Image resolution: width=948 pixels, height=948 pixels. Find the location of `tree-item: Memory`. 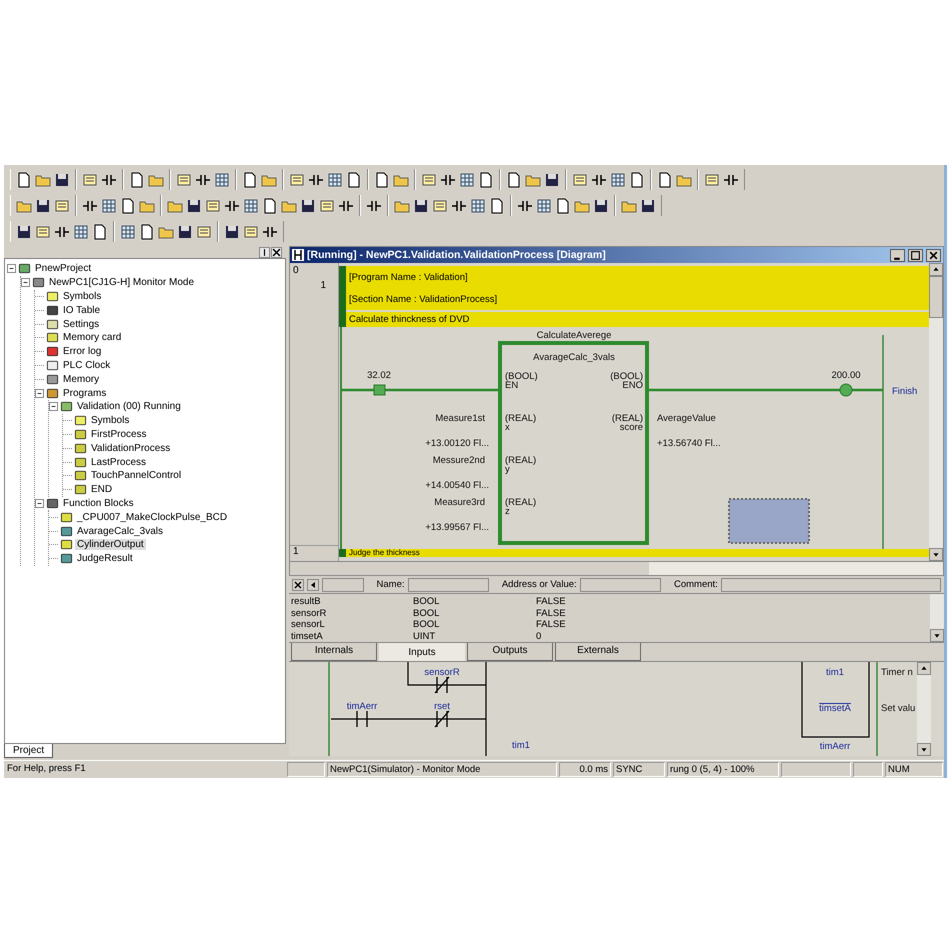

tree-item: Memory is located at coordinates (81, 379).